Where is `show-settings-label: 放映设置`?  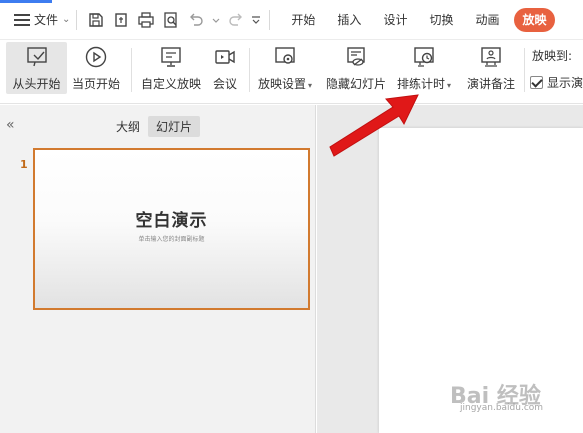
show-settings-label: 放映设置 is located at coordinates (281, 84).